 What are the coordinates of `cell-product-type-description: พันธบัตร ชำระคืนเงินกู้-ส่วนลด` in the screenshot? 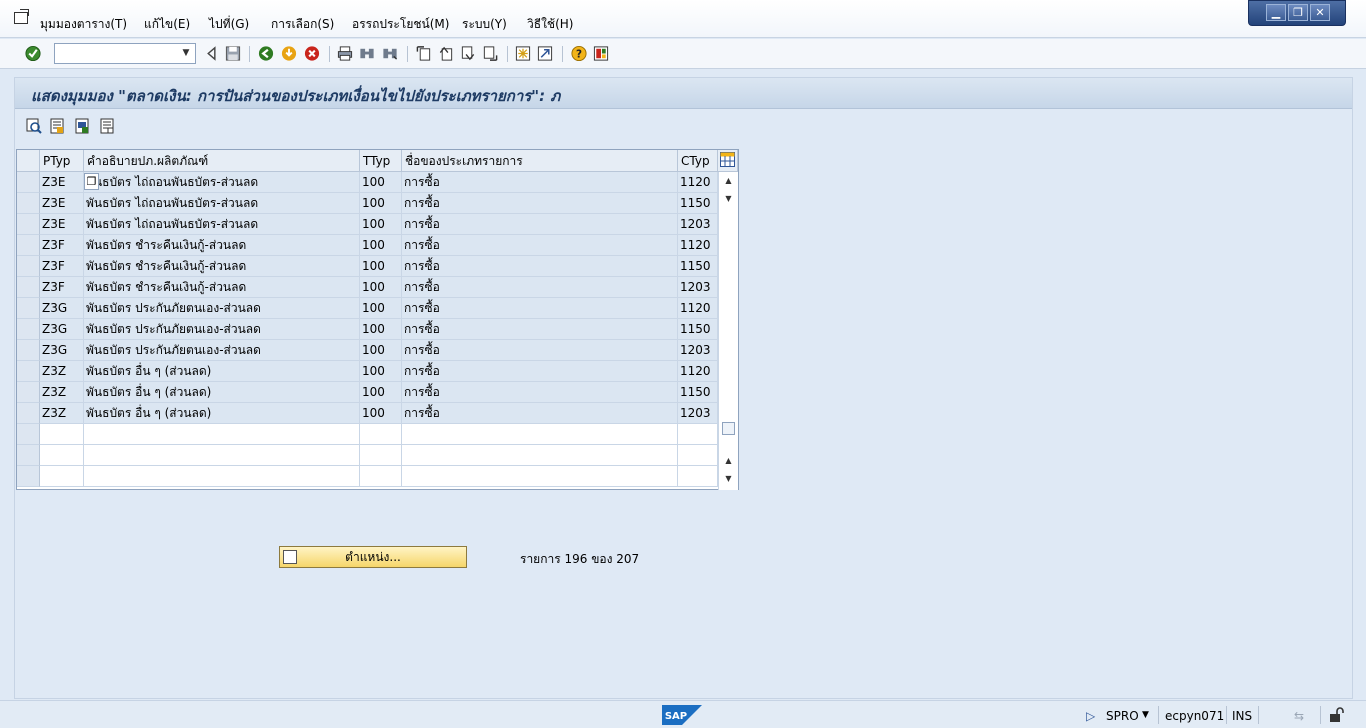 It's located at (222, 266).